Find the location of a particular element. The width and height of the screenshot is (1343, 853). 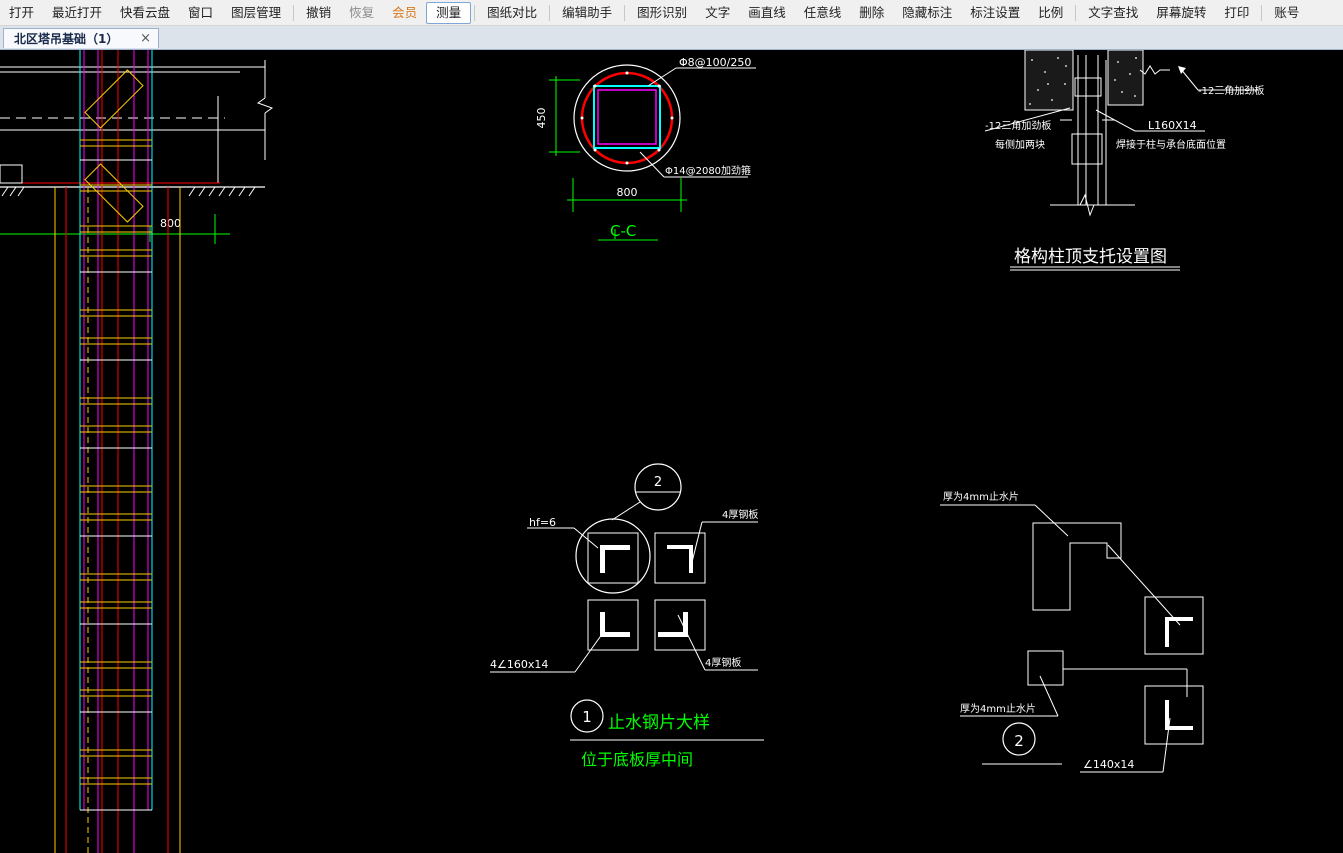

label-stiffener-right: -12三角加劲板 is located at coordinates (1231, 90).